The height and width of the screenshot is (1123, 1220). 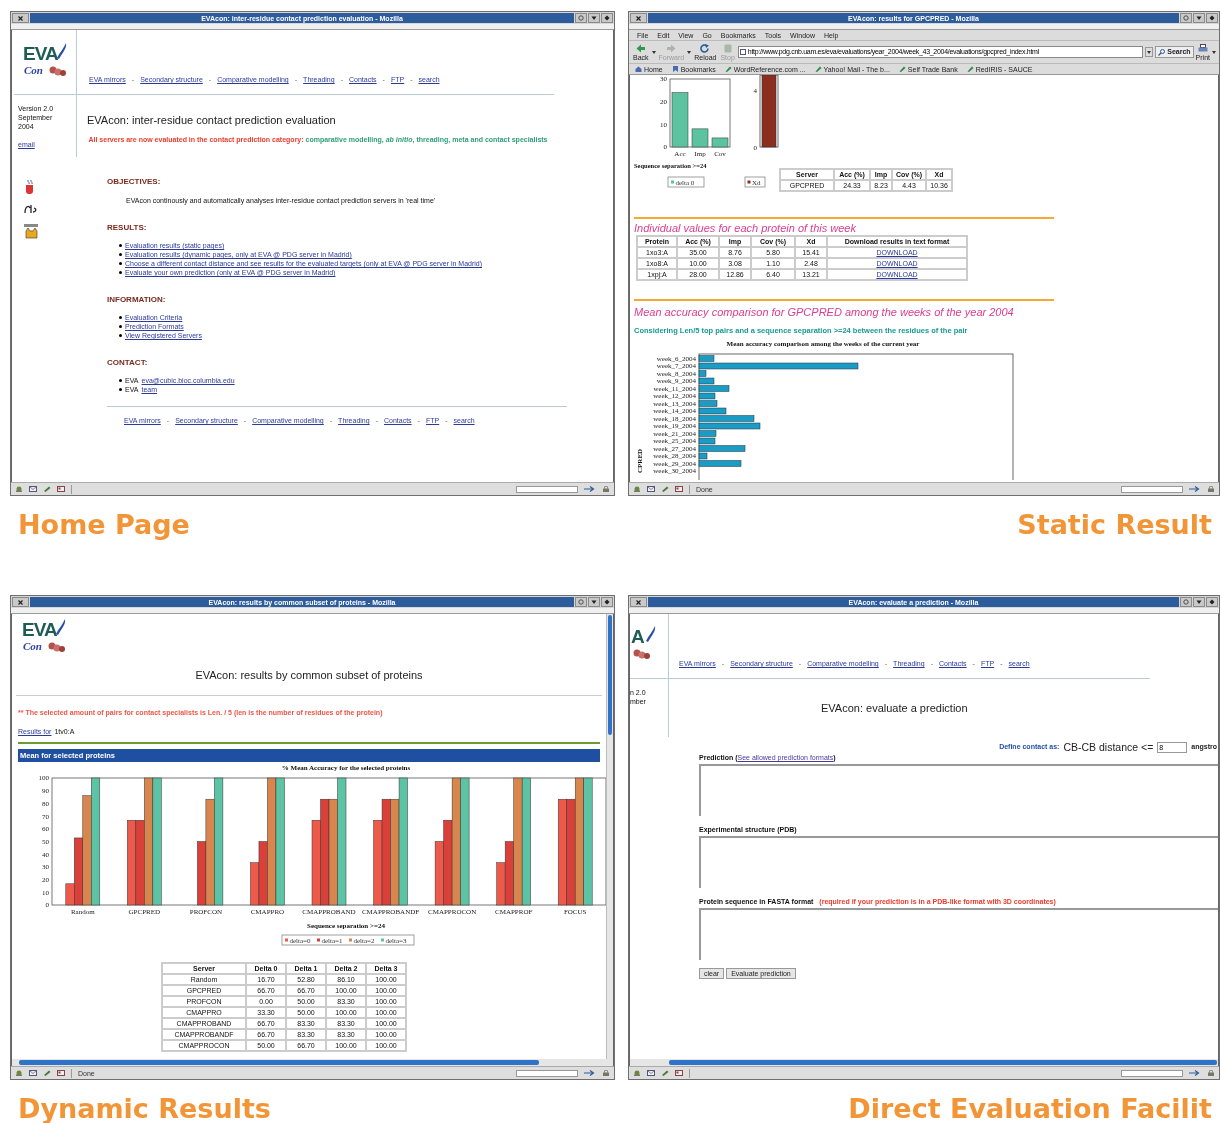 What do you see at coordinates (755, 182) in the screenshot?
I see `legend-box` at bounding box center [755, 182].